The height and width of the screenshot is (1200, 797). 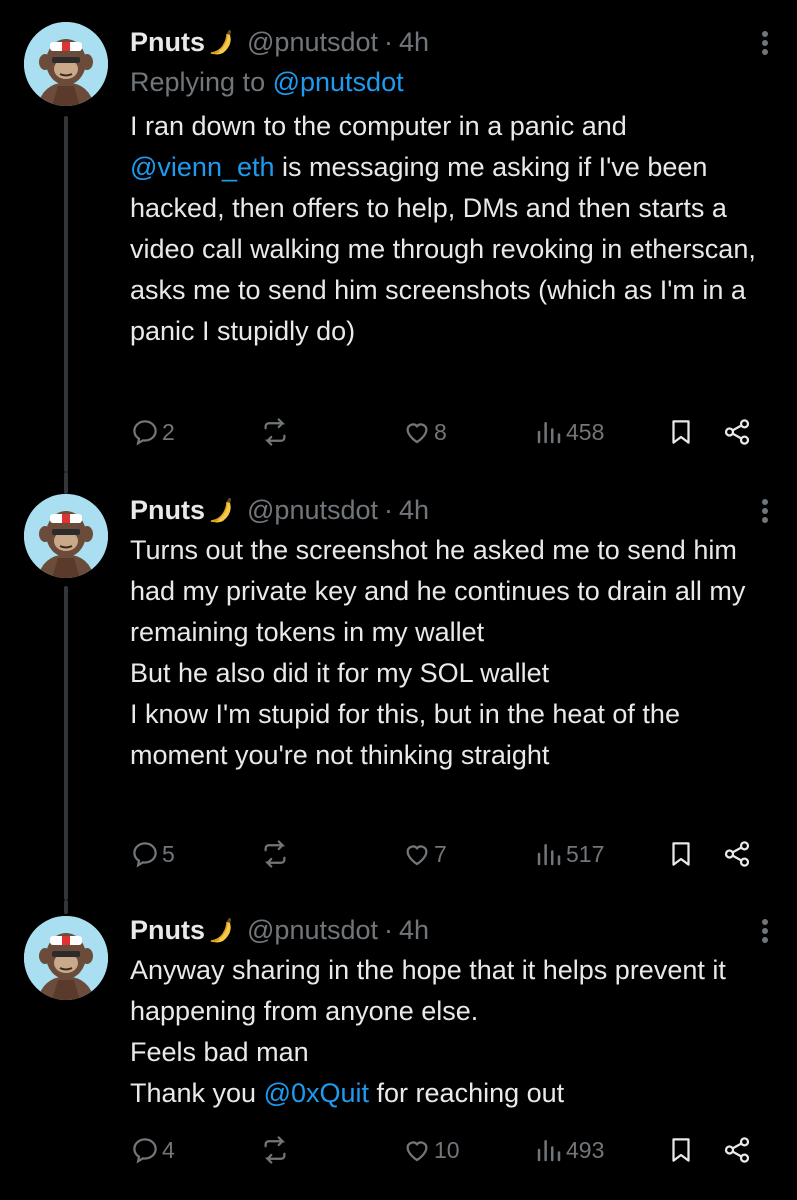 What do you see at coordinates (219, 1052) in the screenshot?
I see `text-line: Feels bad man` at bounding box center [219, 1052].